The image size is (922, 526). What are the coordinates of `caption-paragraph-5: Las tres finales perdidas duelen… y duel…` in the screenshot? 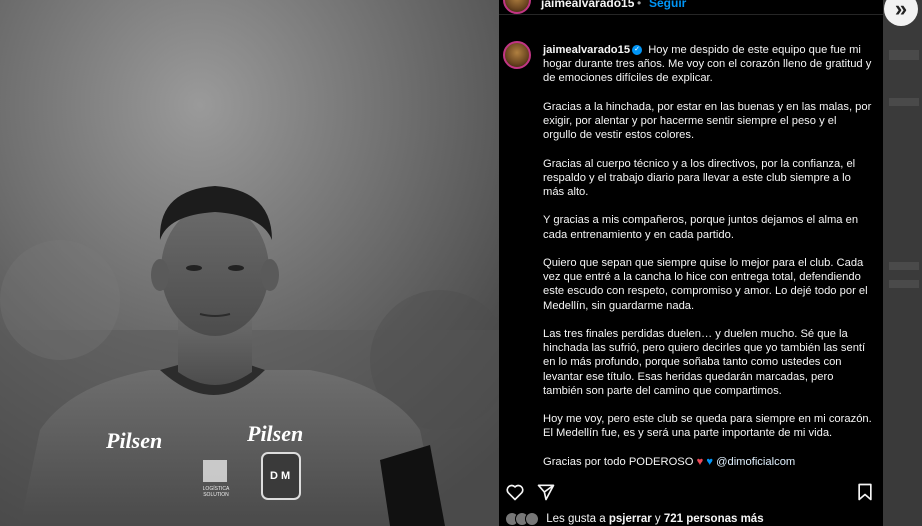 It's located at (704, 362).